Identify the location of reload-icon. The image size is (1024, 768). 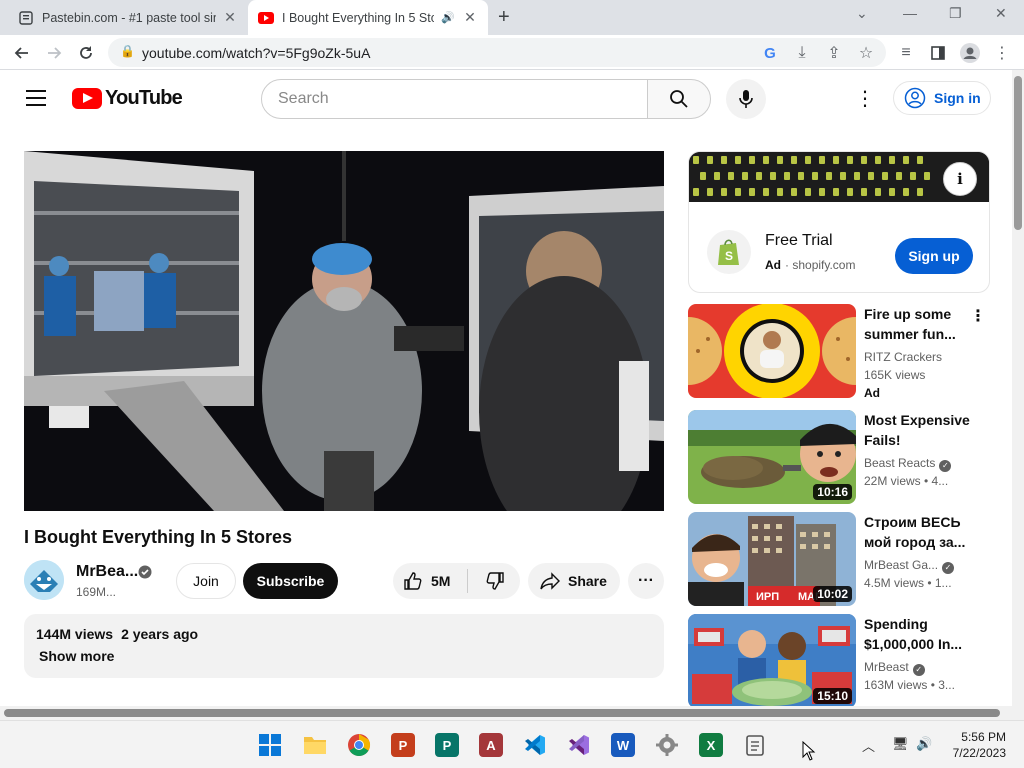
(86, 53).